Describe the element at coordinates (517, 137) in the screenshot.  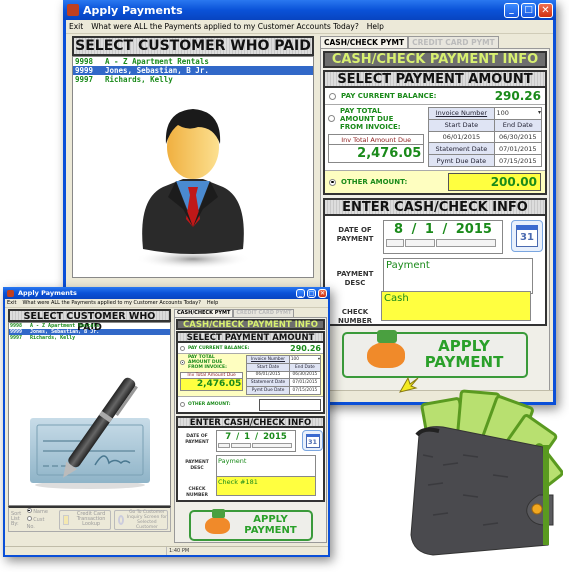
I see `end-date: 06/30/2015` at that location.